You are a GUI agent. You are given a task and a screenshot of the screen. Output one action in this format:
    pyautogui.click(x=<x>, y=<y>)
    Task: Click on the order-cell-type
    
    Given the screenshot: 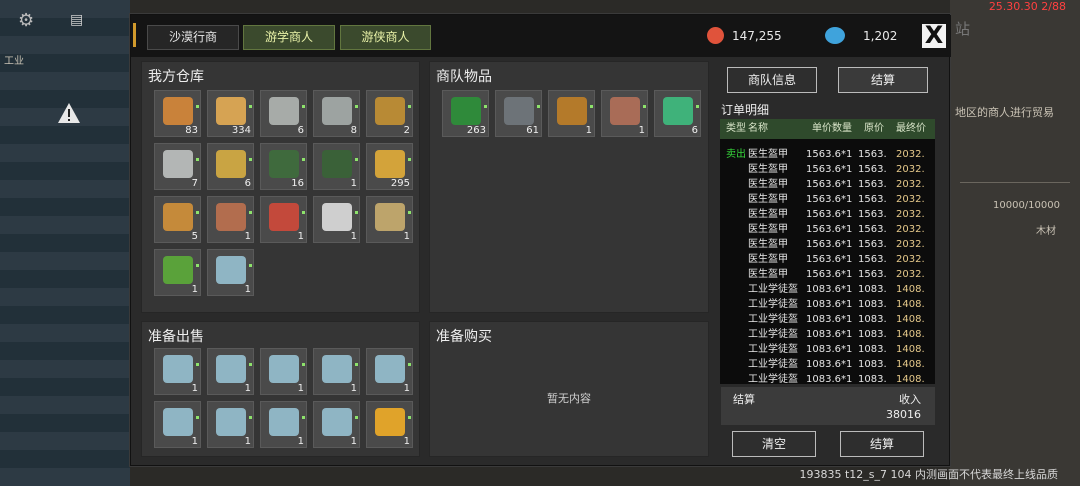 What is the action you would take?
    pyautogui.click(x=734, y=334)
    